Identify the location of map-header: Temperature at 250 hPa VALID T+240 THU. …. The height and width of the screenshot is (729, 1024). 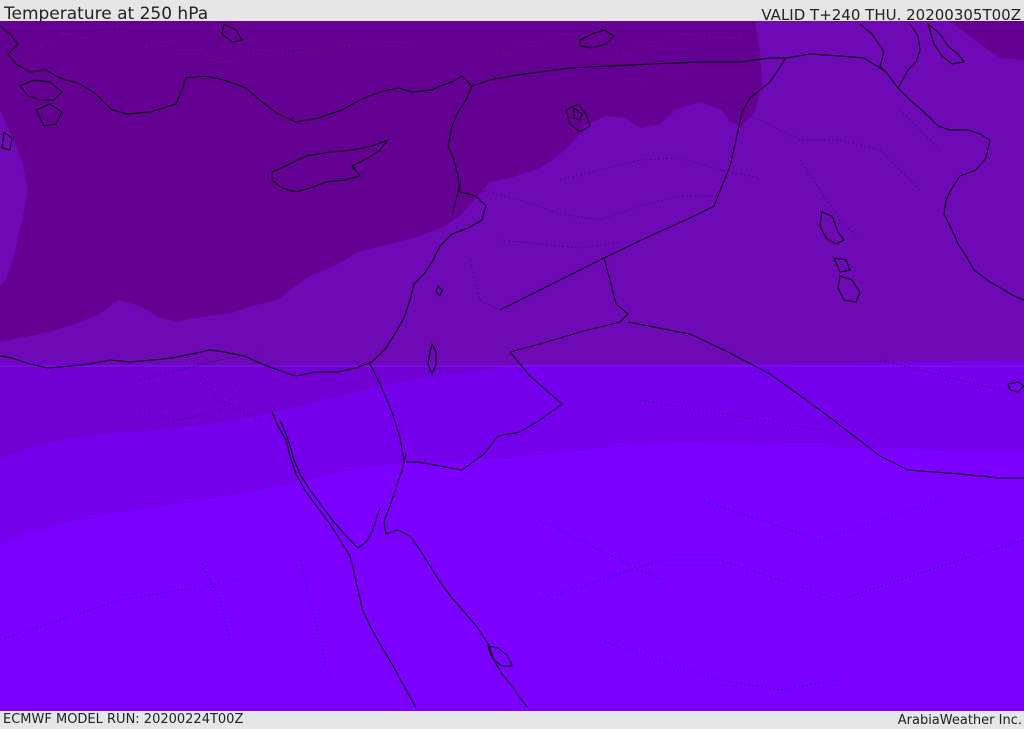
(512, 12).